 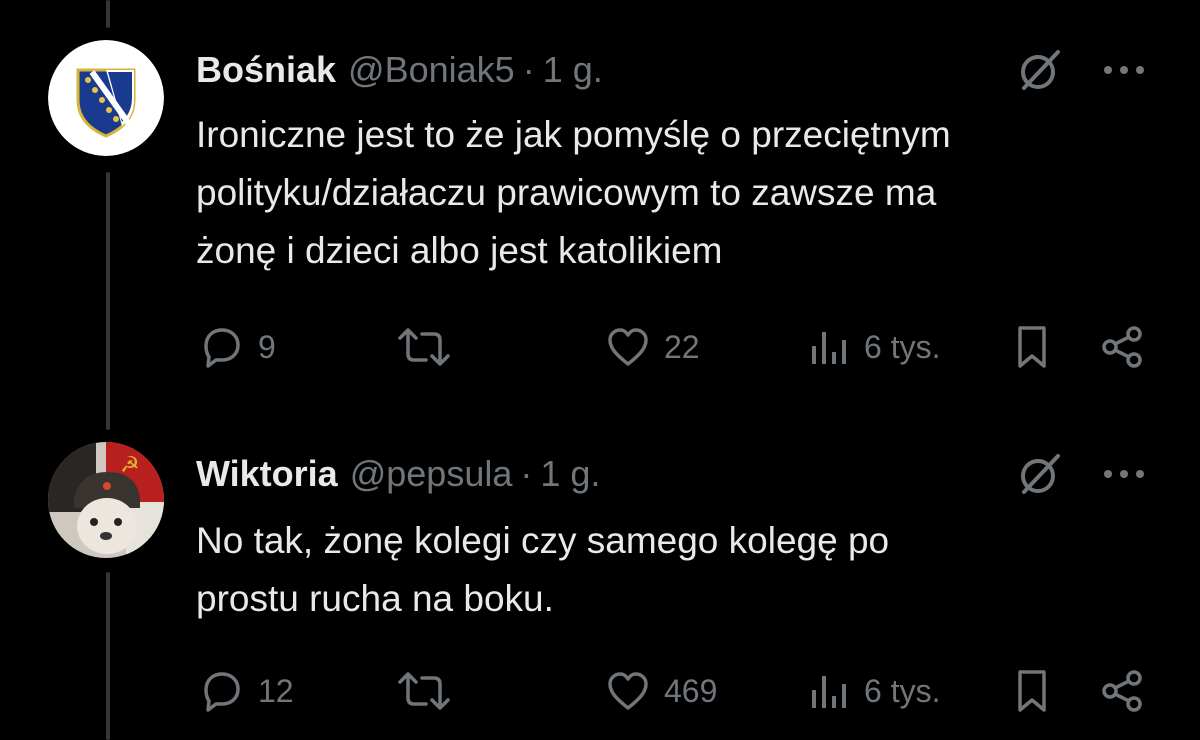 What do you see at coordinates (375, 598) in the screenshot?
I see `tweet-text-line: prostu rucha na boku.` at bounding box center [375, 598].